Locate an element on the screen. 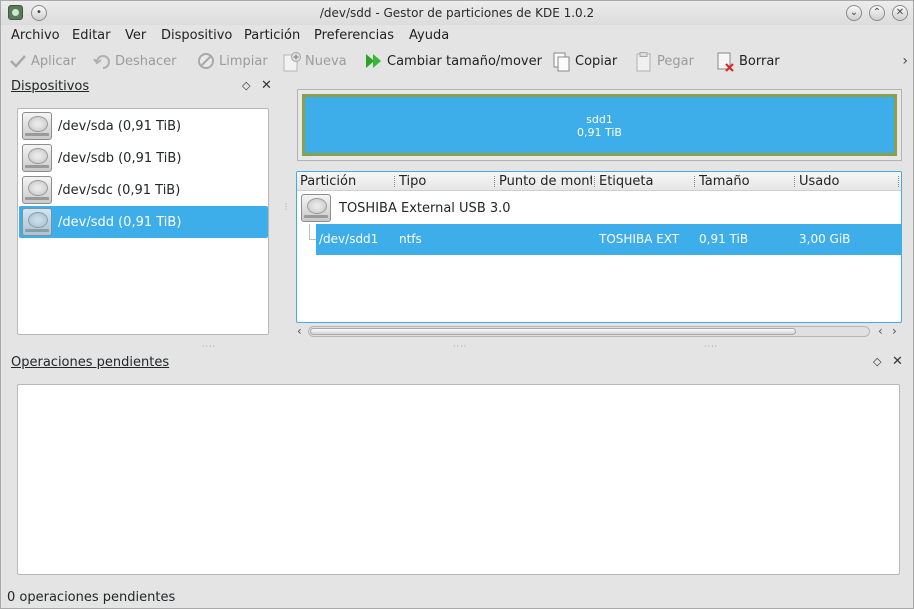  menu-editar: Editar is located at coordinates (91, 35).